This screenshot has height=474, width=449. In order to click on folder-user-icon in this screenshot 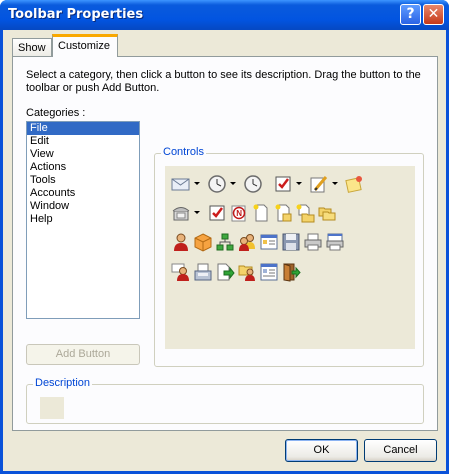, I will do `click(247, 272)`.